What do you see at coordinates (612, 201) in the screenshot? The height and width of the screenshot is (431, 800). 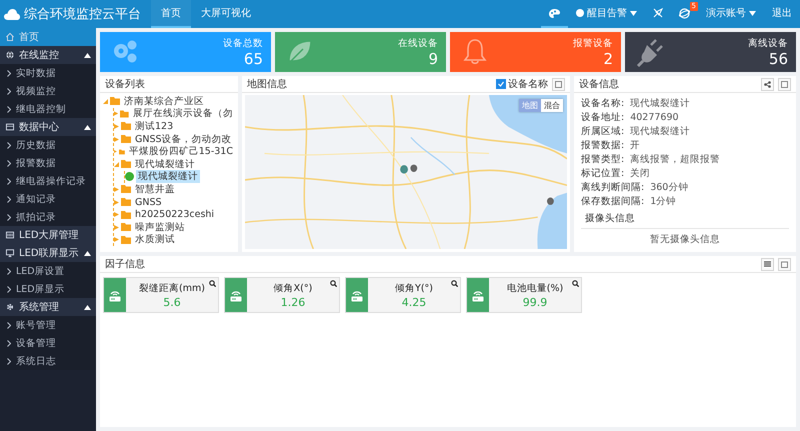 I see `field-label: 保存数据间隔:` at bounding box center [612, 201].